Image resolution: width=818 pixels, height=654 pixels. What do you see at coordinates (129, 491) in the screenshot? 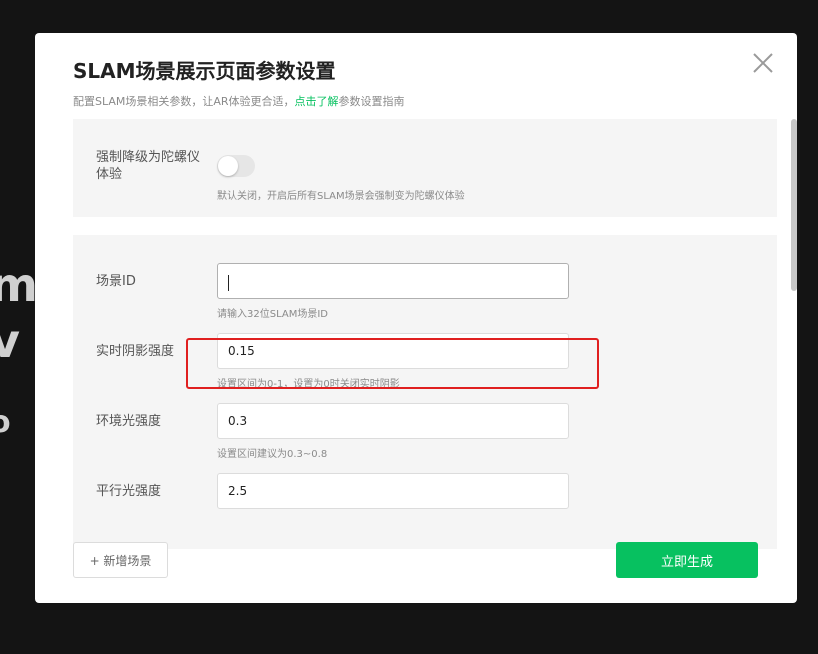
I see `directional-light-label: 平行光强度` at bounding box center [129, 491].